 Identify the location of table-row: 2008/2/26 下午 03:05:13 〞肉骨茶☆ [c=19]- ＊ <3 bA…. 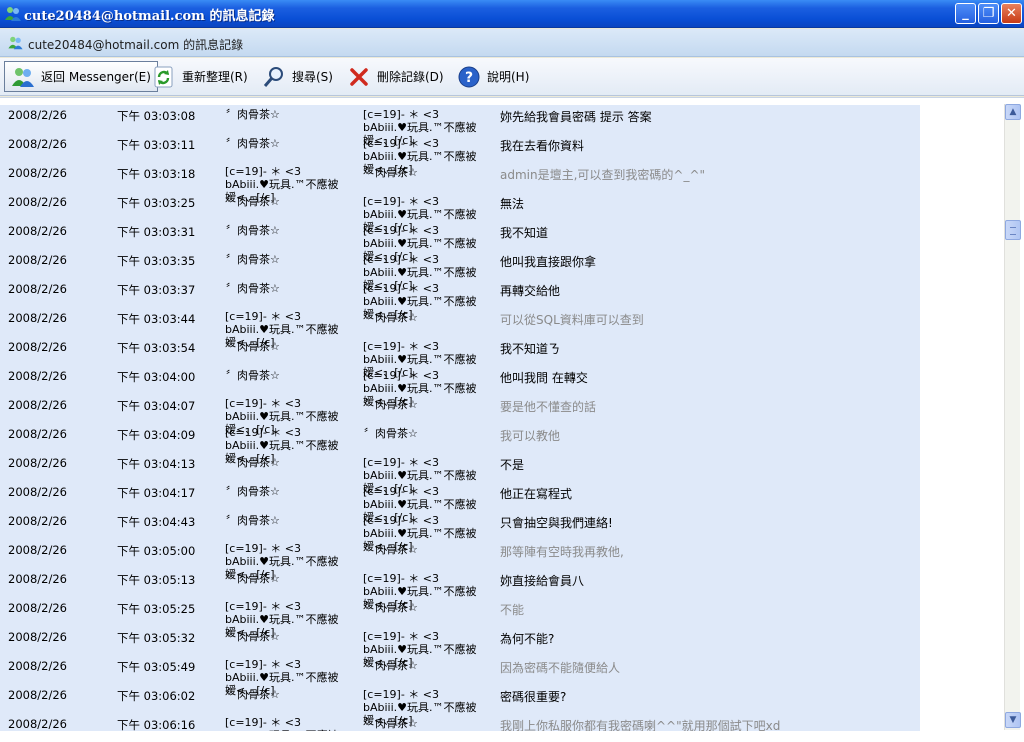
(460, 590).